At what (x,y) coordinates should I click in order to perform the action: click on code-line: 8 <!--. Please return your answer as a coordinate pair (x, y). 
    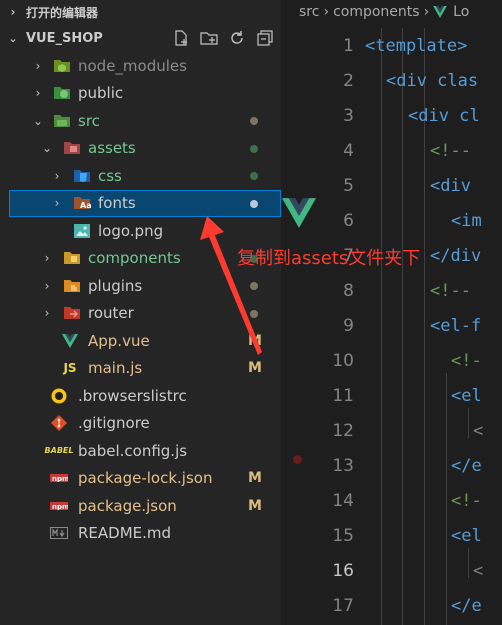
    Looking at the image, I should click on (391, 290).